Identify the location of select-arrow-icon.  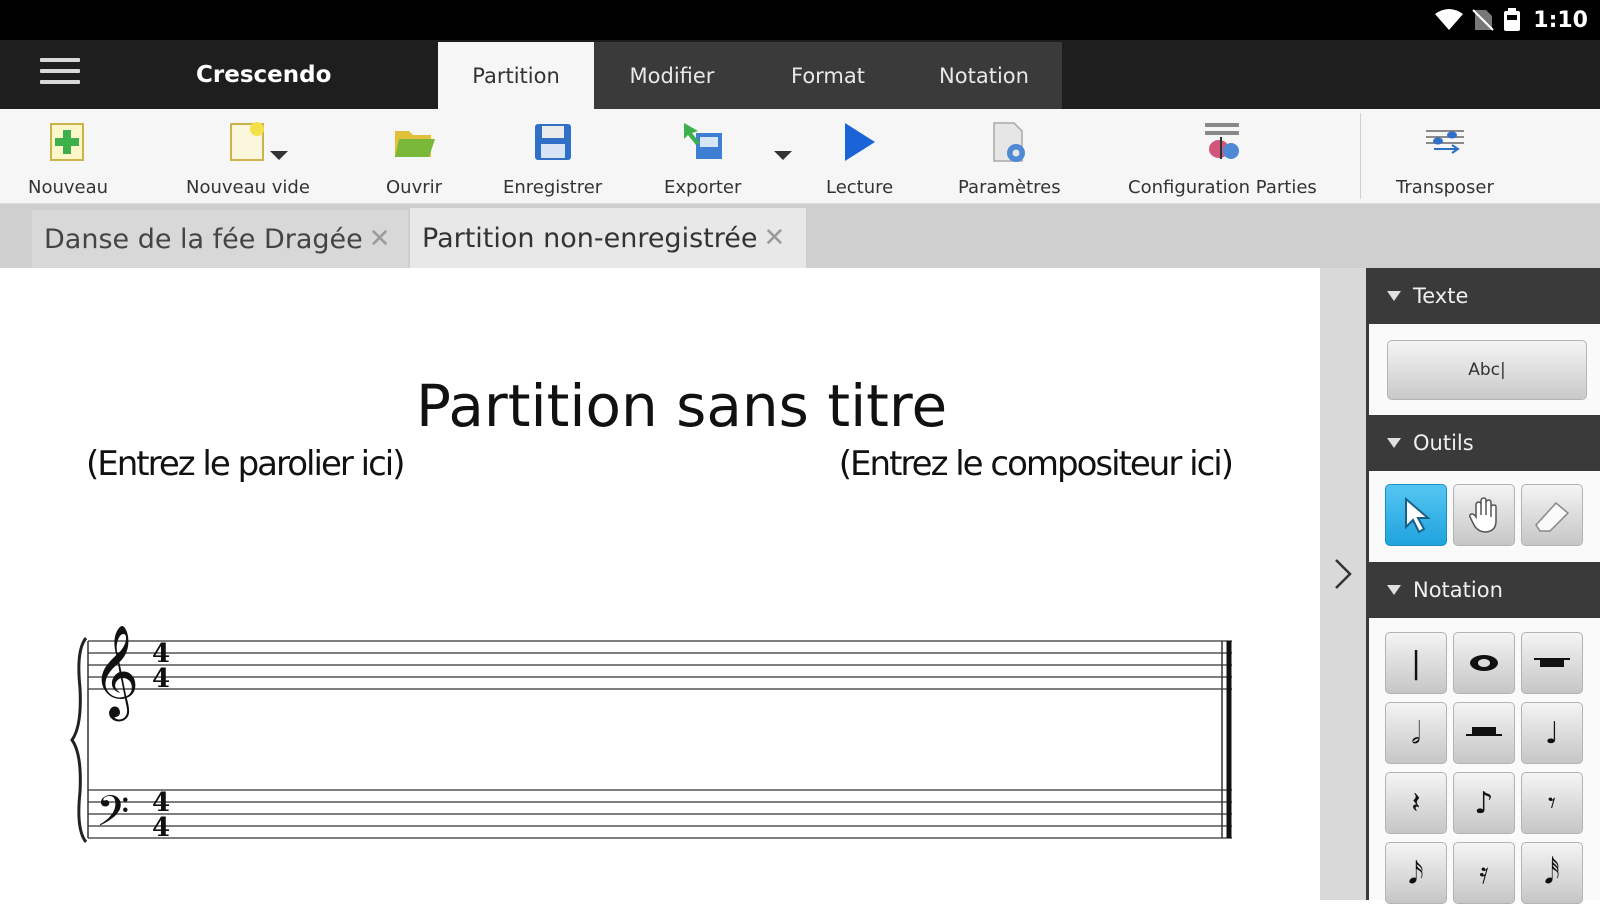
(1418, 515).